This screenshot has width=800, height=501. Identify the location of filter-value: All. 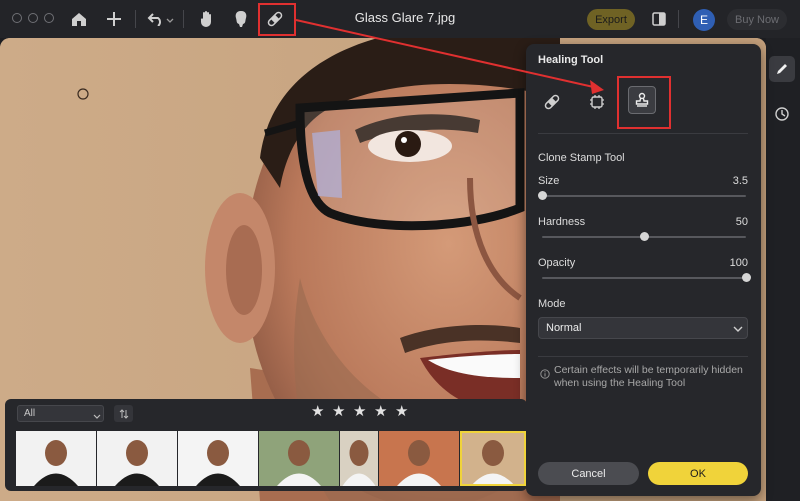
(30, 413).